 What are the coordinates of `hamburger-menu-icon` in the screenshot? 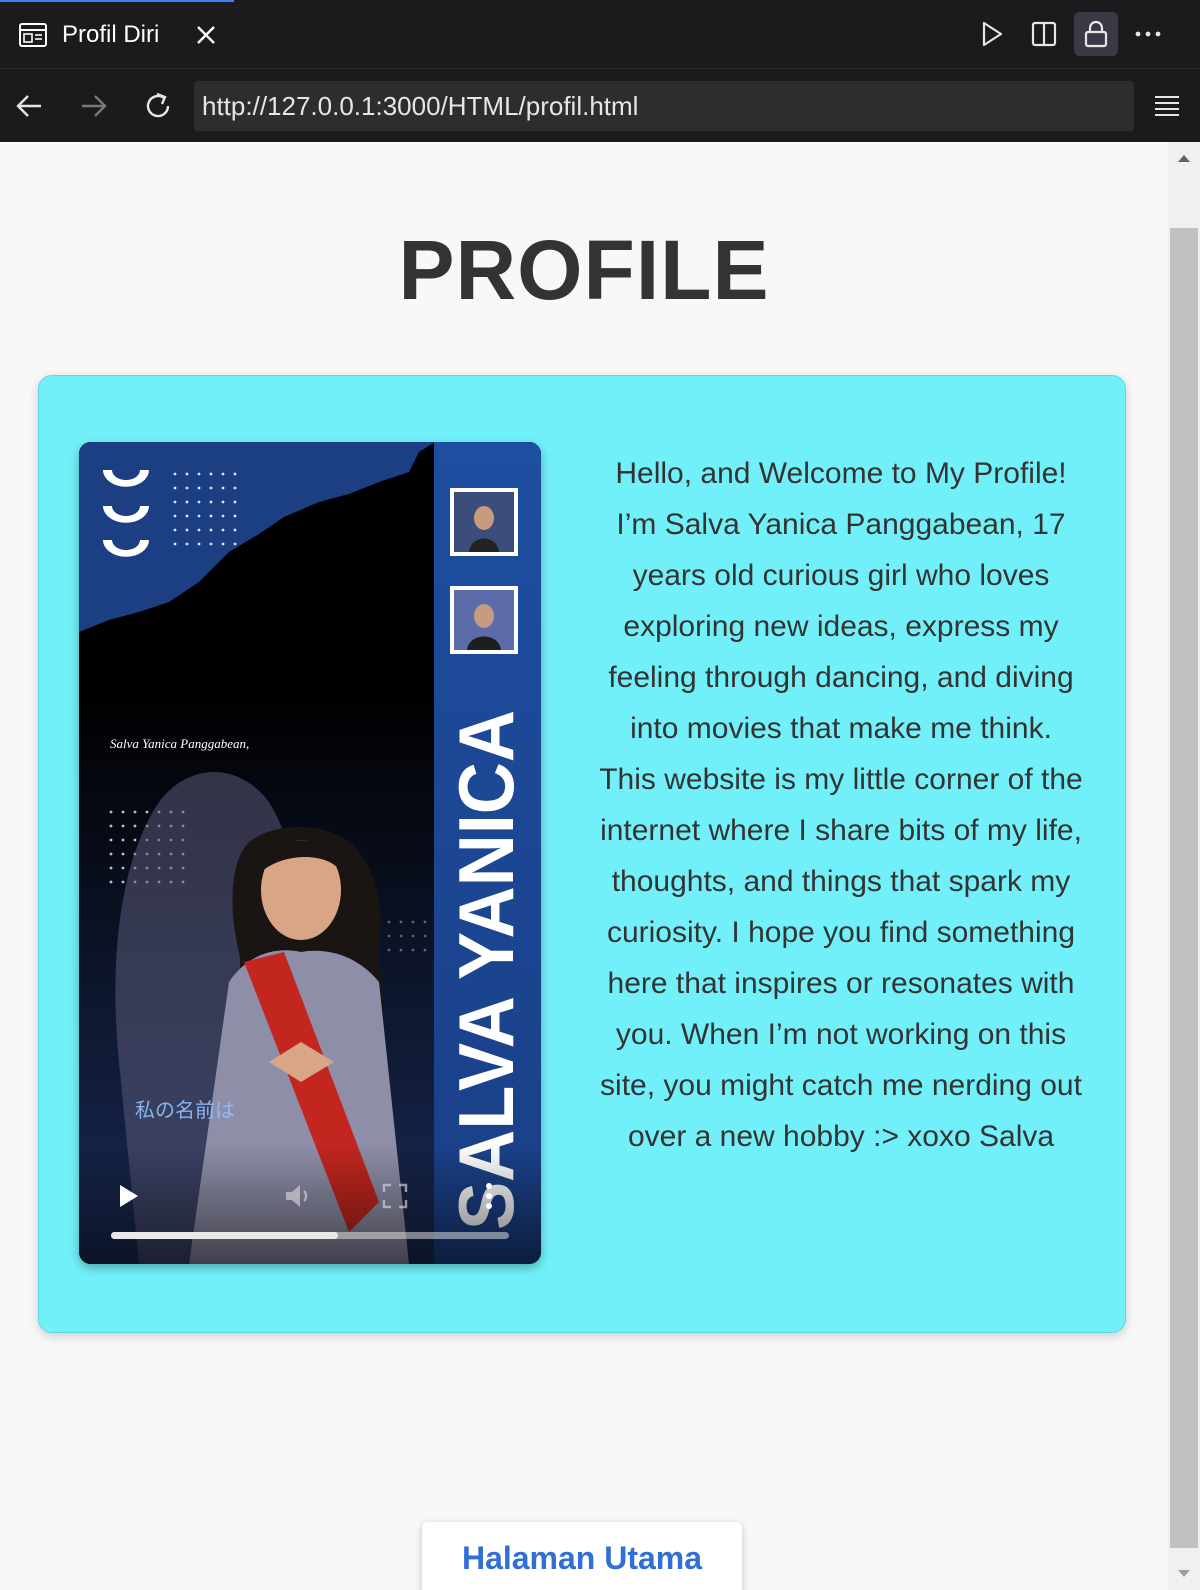 It's located at (1167, 106).